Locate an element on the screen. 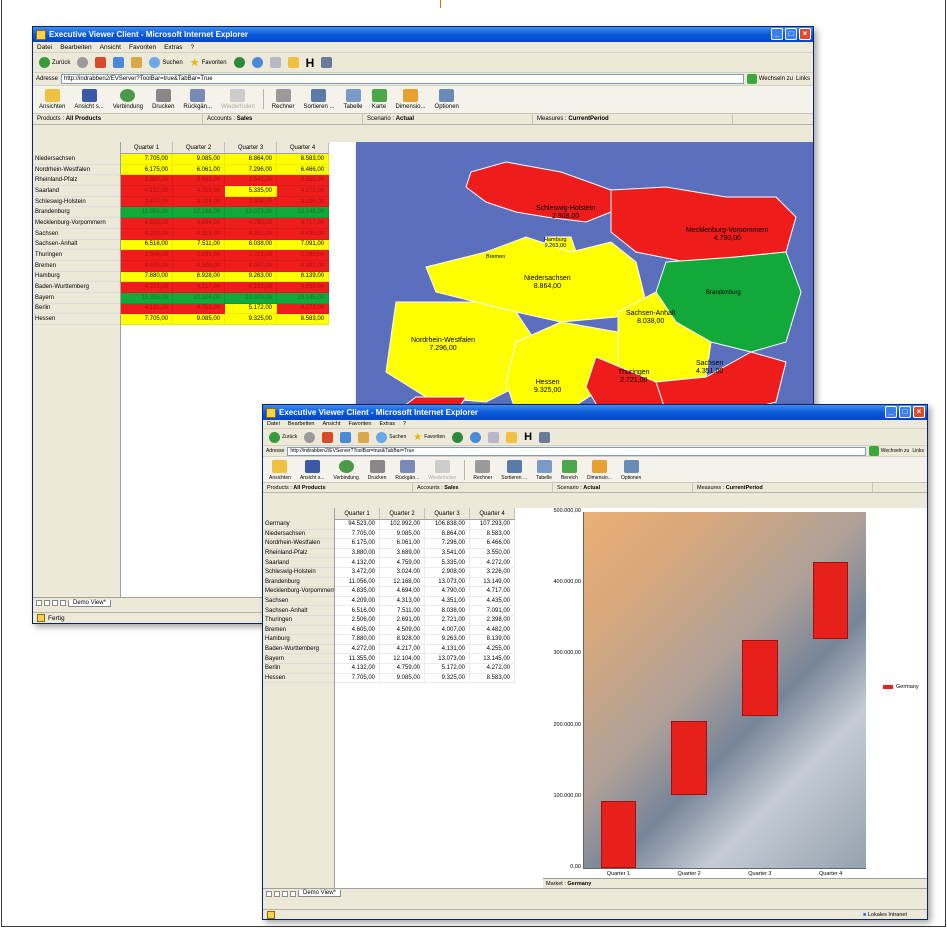  cell: 7.296,00 is located at coordinates (447, 544).